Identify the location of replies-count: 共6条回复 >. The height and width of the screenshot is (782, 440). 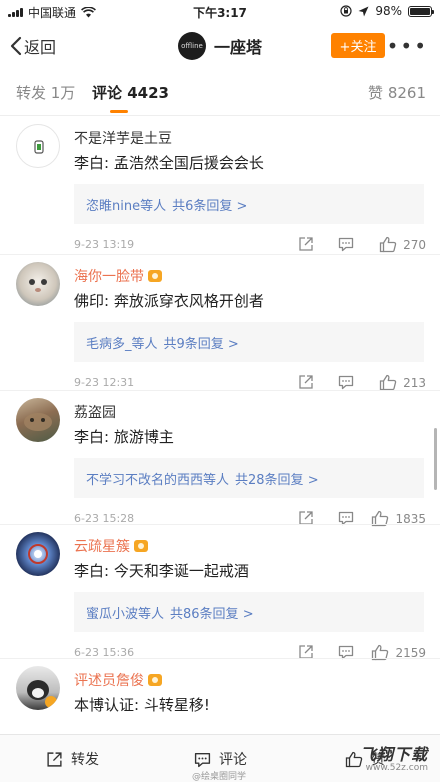
(210, 206).